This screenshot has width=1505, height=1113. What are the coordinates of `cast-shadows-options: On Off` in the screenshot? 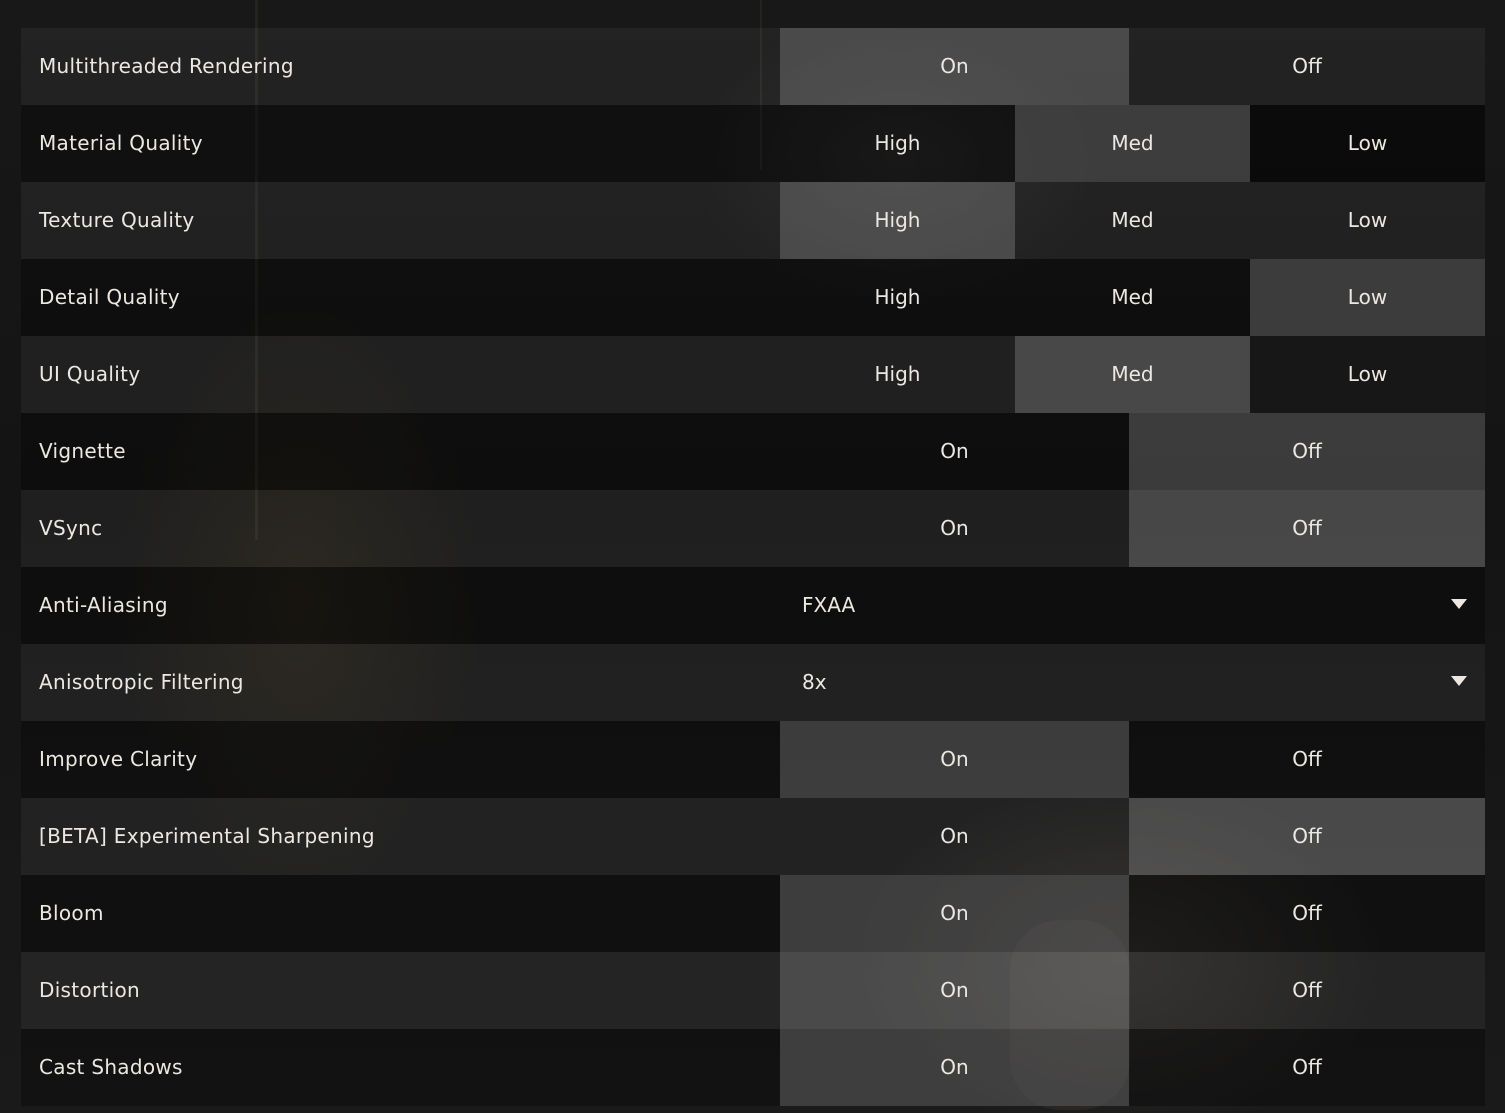 It's located at (1132, 1067).